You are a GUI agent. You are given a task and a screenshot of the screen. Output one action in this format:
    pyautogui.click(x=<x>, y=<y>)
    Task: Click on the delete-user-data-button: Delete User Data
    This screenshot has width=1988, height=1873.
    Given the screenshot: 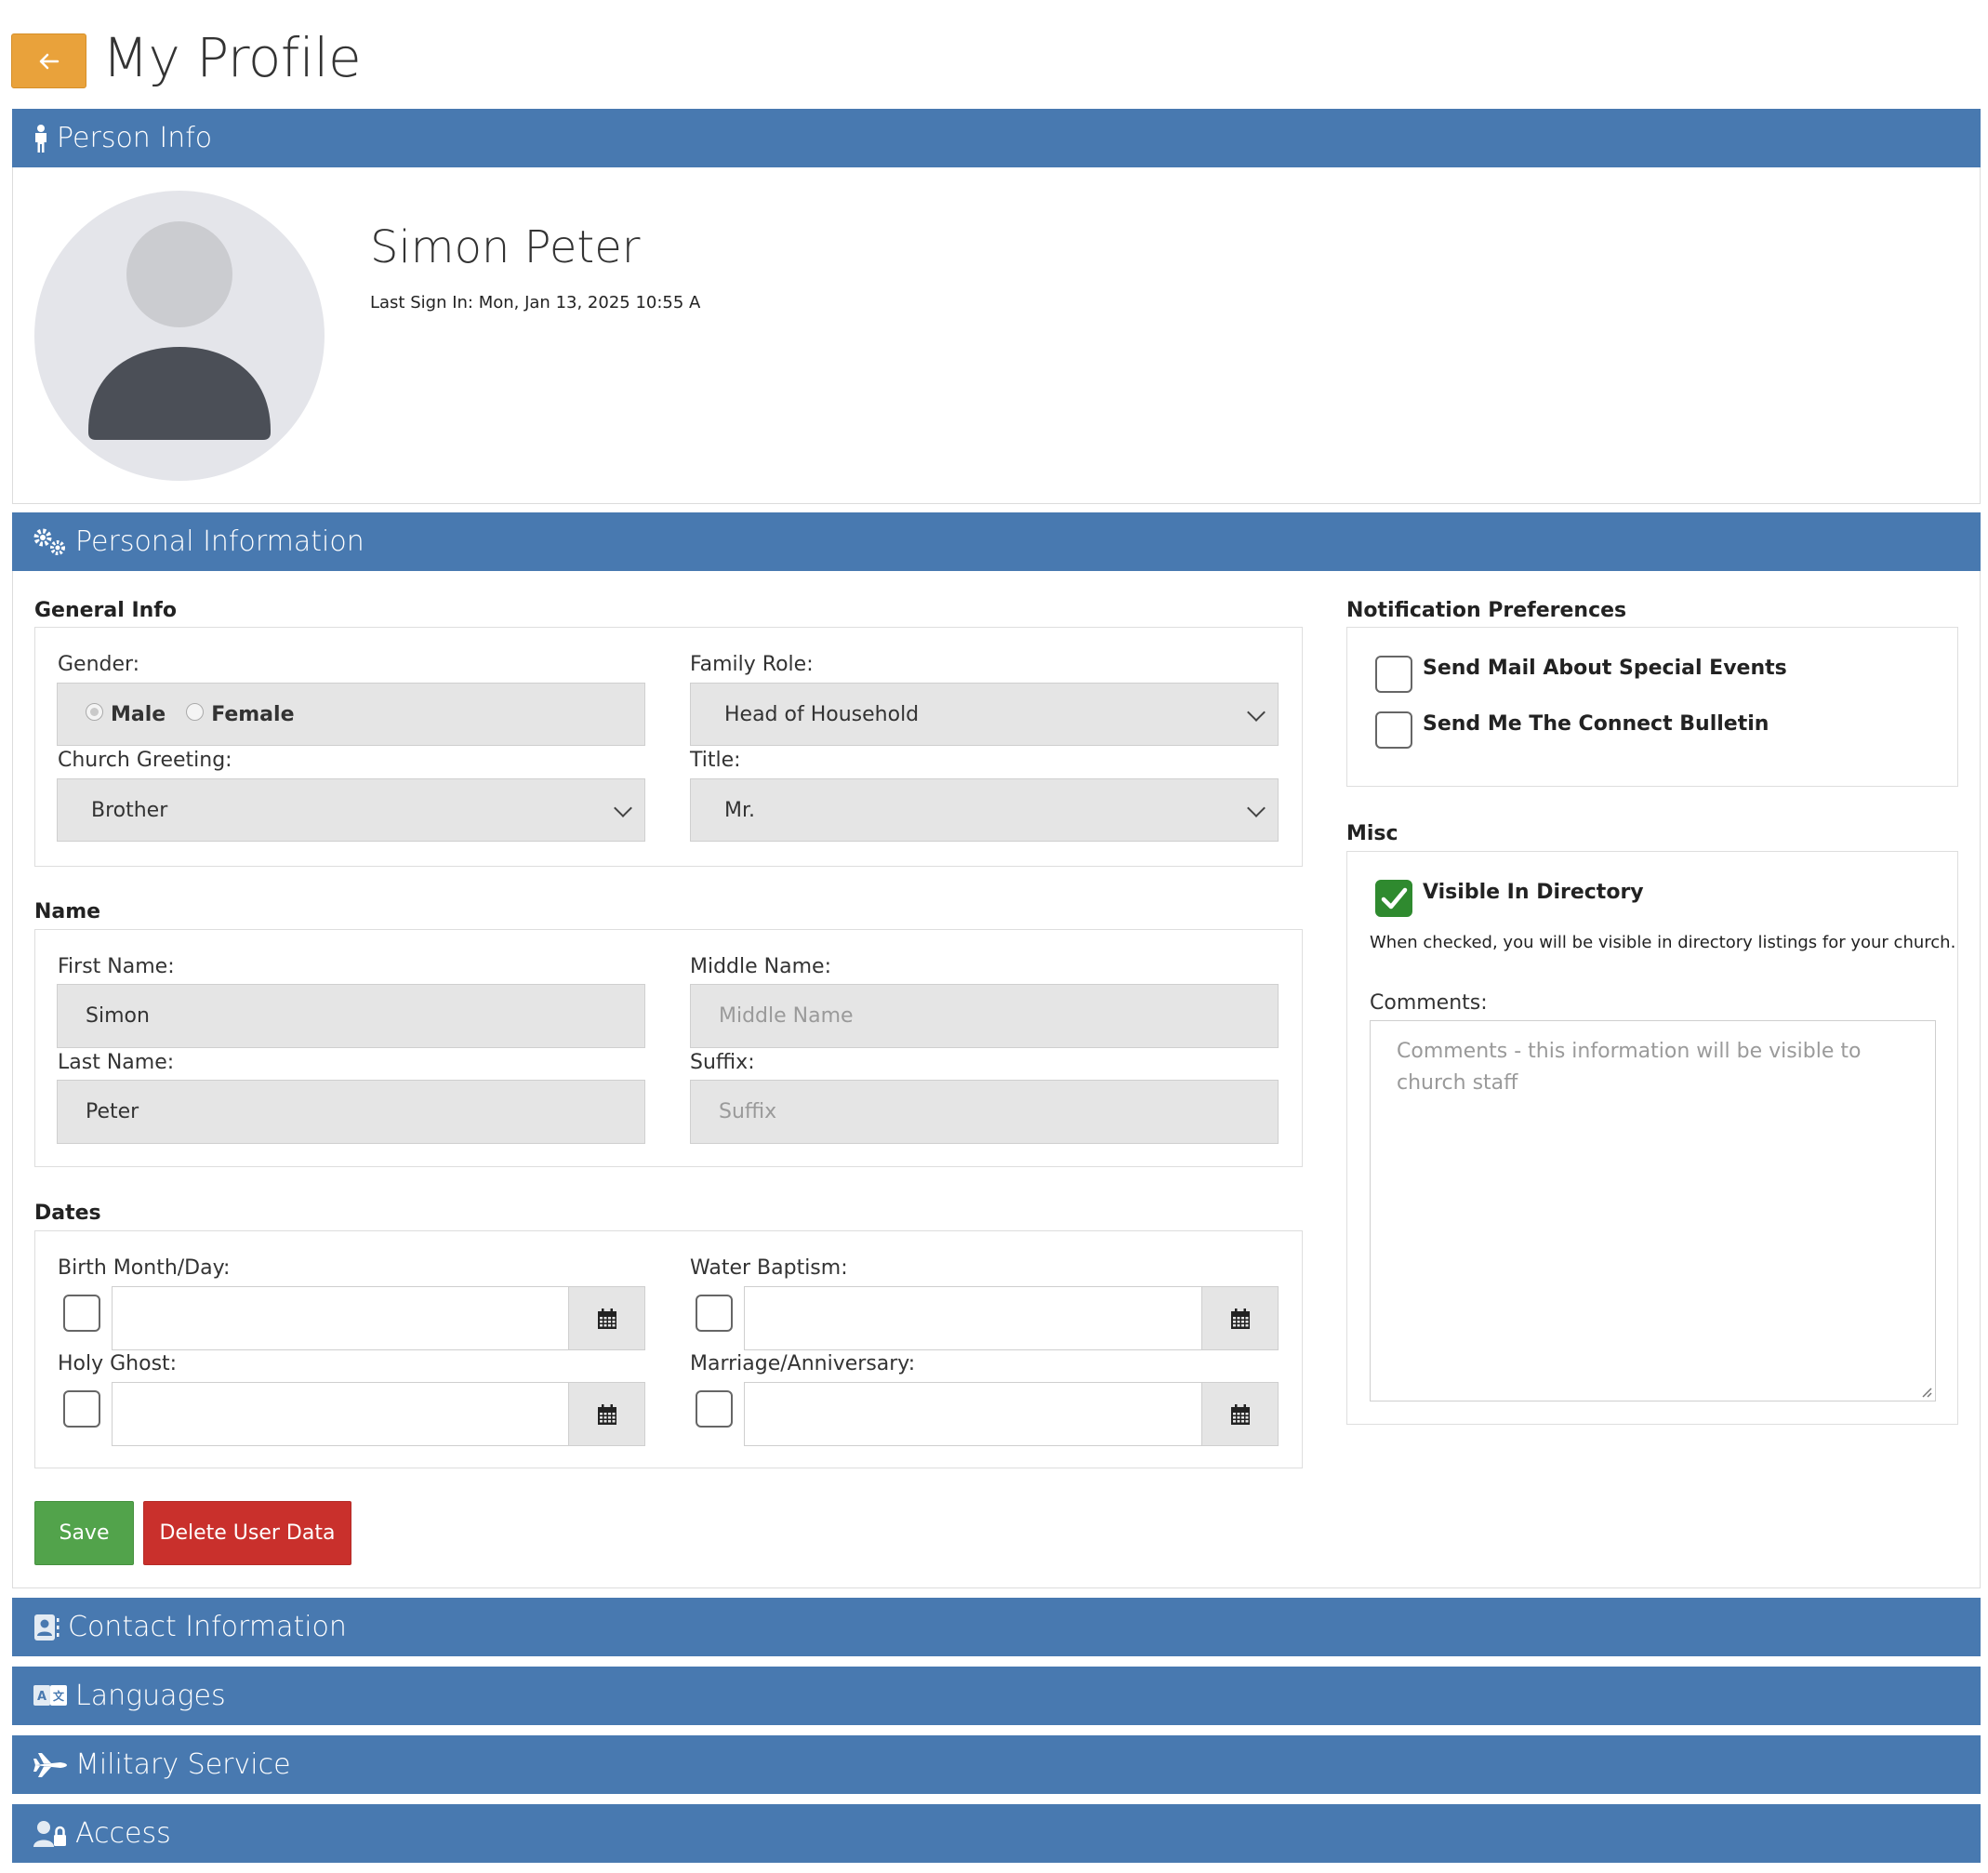 What is the action you would take?
    pyautogui.click(x=247, y=1533)
    